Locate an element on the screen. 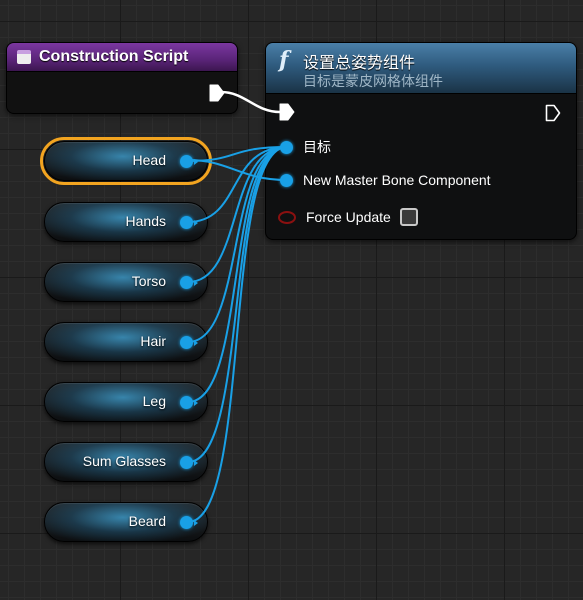 The width and height of the screenshot is (583, 600). function-node-header: f 设置总姿势组件 目标是蒙皮网格体组件 is located at coordinates (421, 68).